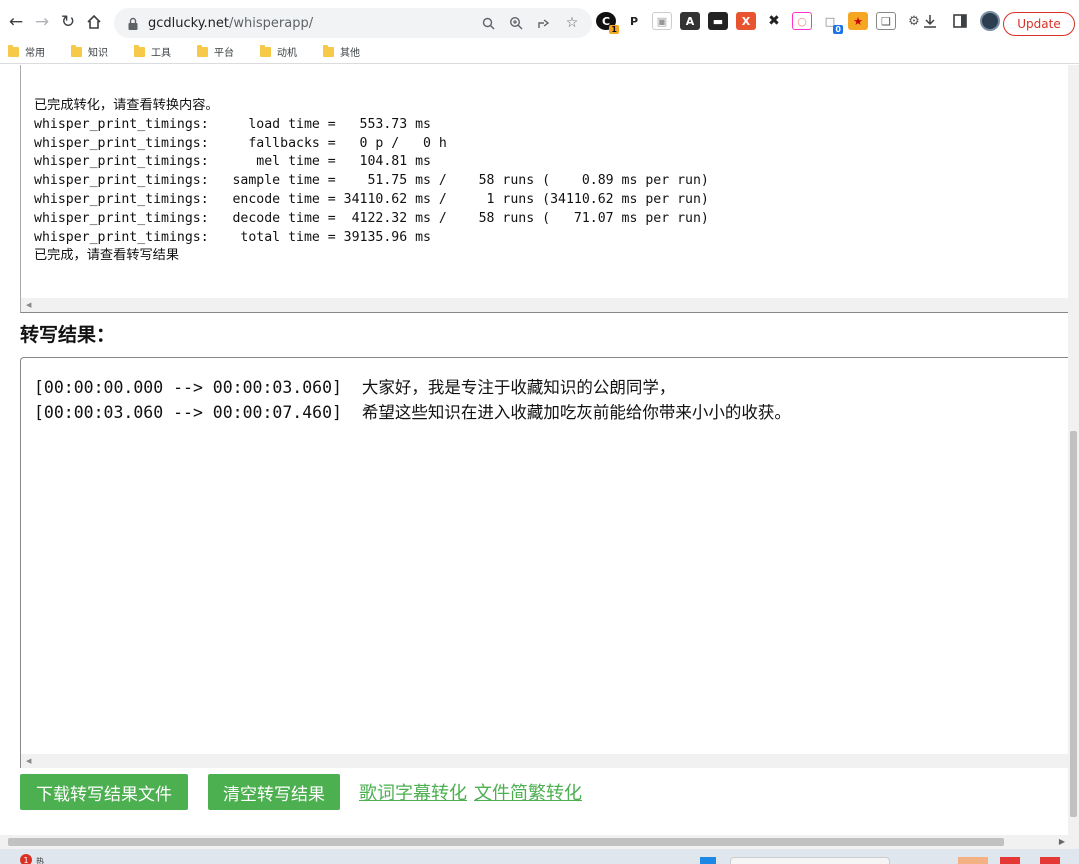 This screenshot has width=1079, height=864. What do you see at coordinates (274, 792) in the screenshot?
I see `clear-result-button: 清空转写结果` at bounding box center [274, 792].